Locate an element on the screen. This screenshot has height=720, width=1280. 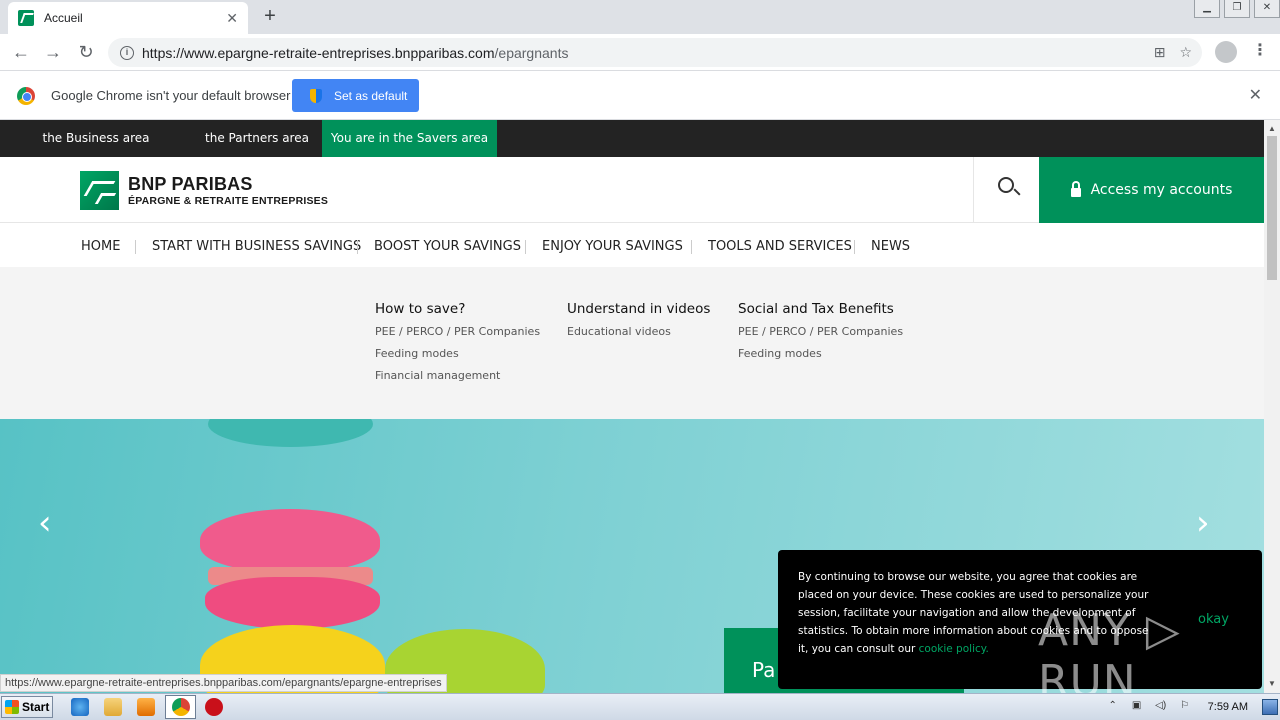
taskbar-clock: 7:59 AM is located at coordinates (1228, 707).